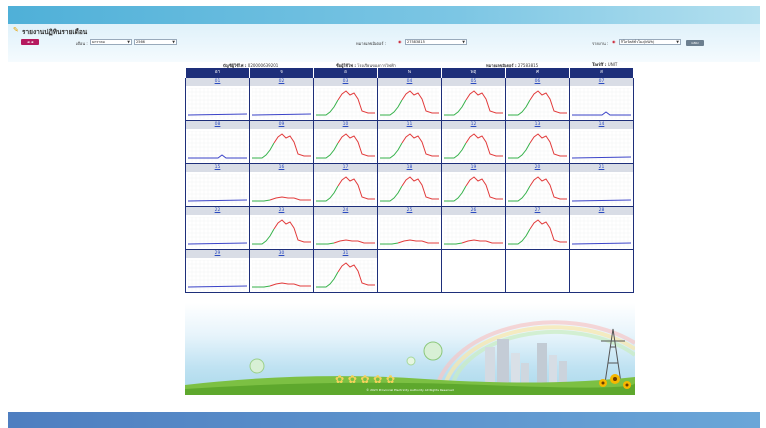  What do you see at coordinates (410, 228) in the screenshot?
I see `calendar-day-cell: 25` at bounding box center [410, 228].